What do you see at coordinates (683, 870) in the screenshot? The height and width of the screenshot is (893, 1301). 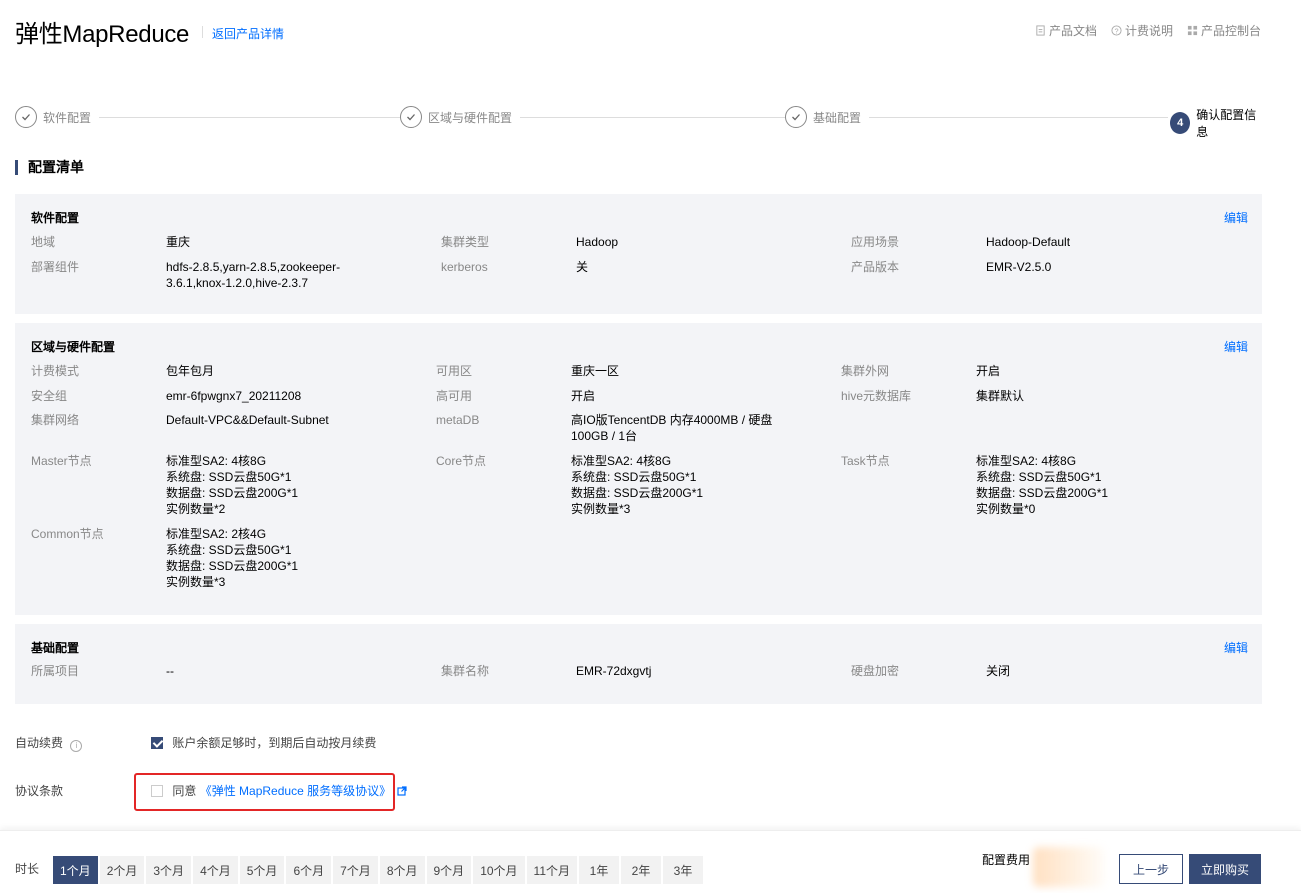 I see `duration-option: 3年` at bounding box center [683, 870].